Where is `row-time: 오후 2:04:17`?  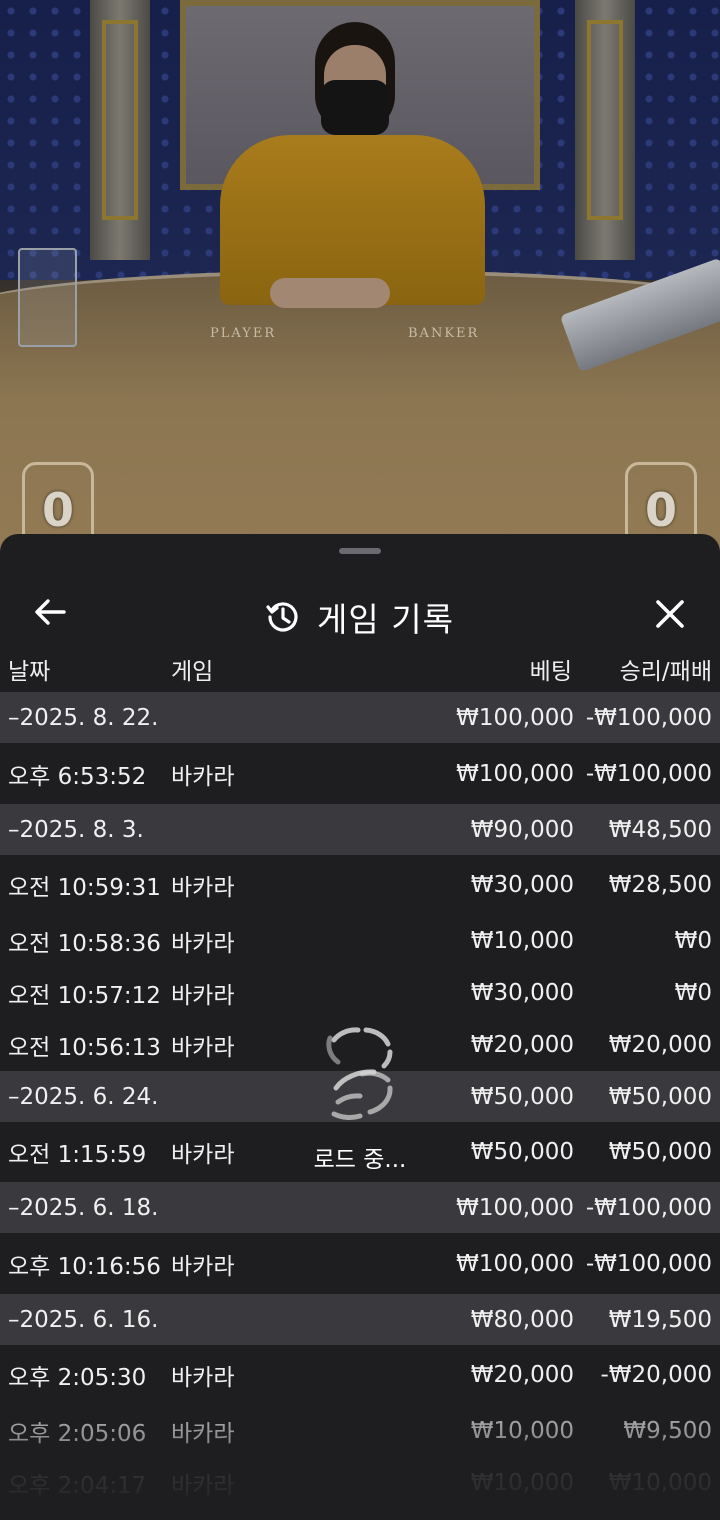 row-time: 오후 2:04:17 is located at coordinates (77, 1486).